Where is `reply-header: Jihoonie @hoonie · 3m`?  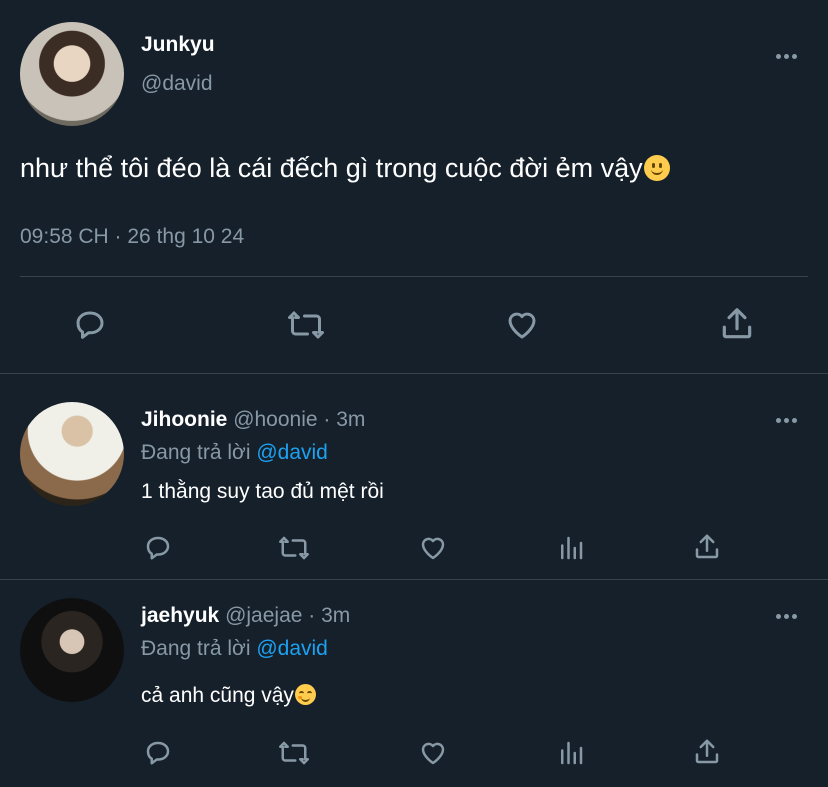 reply-header: Jihoonie @hoonie · 3m is located at coordinates (253, 420).